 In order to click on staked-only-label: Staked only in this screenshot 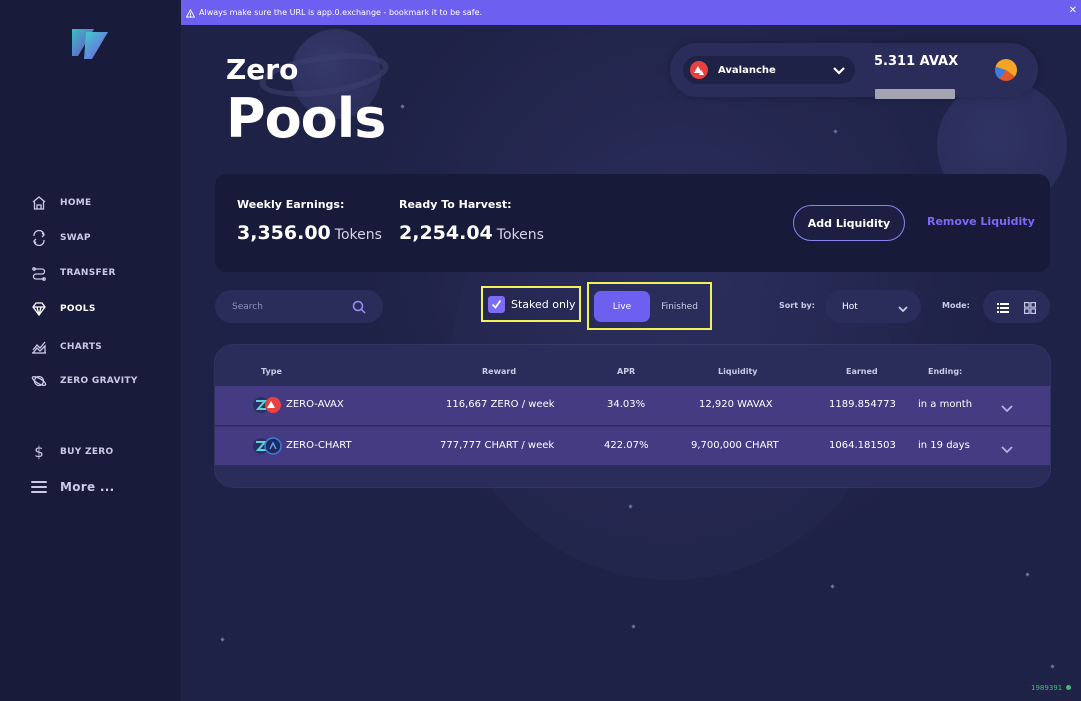, I will do `click(543, 304)`.